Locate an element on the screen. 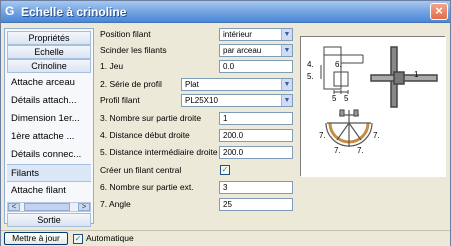 This screenshot has width=451, height=246. close-button: × is located at coordinates (439, 11).